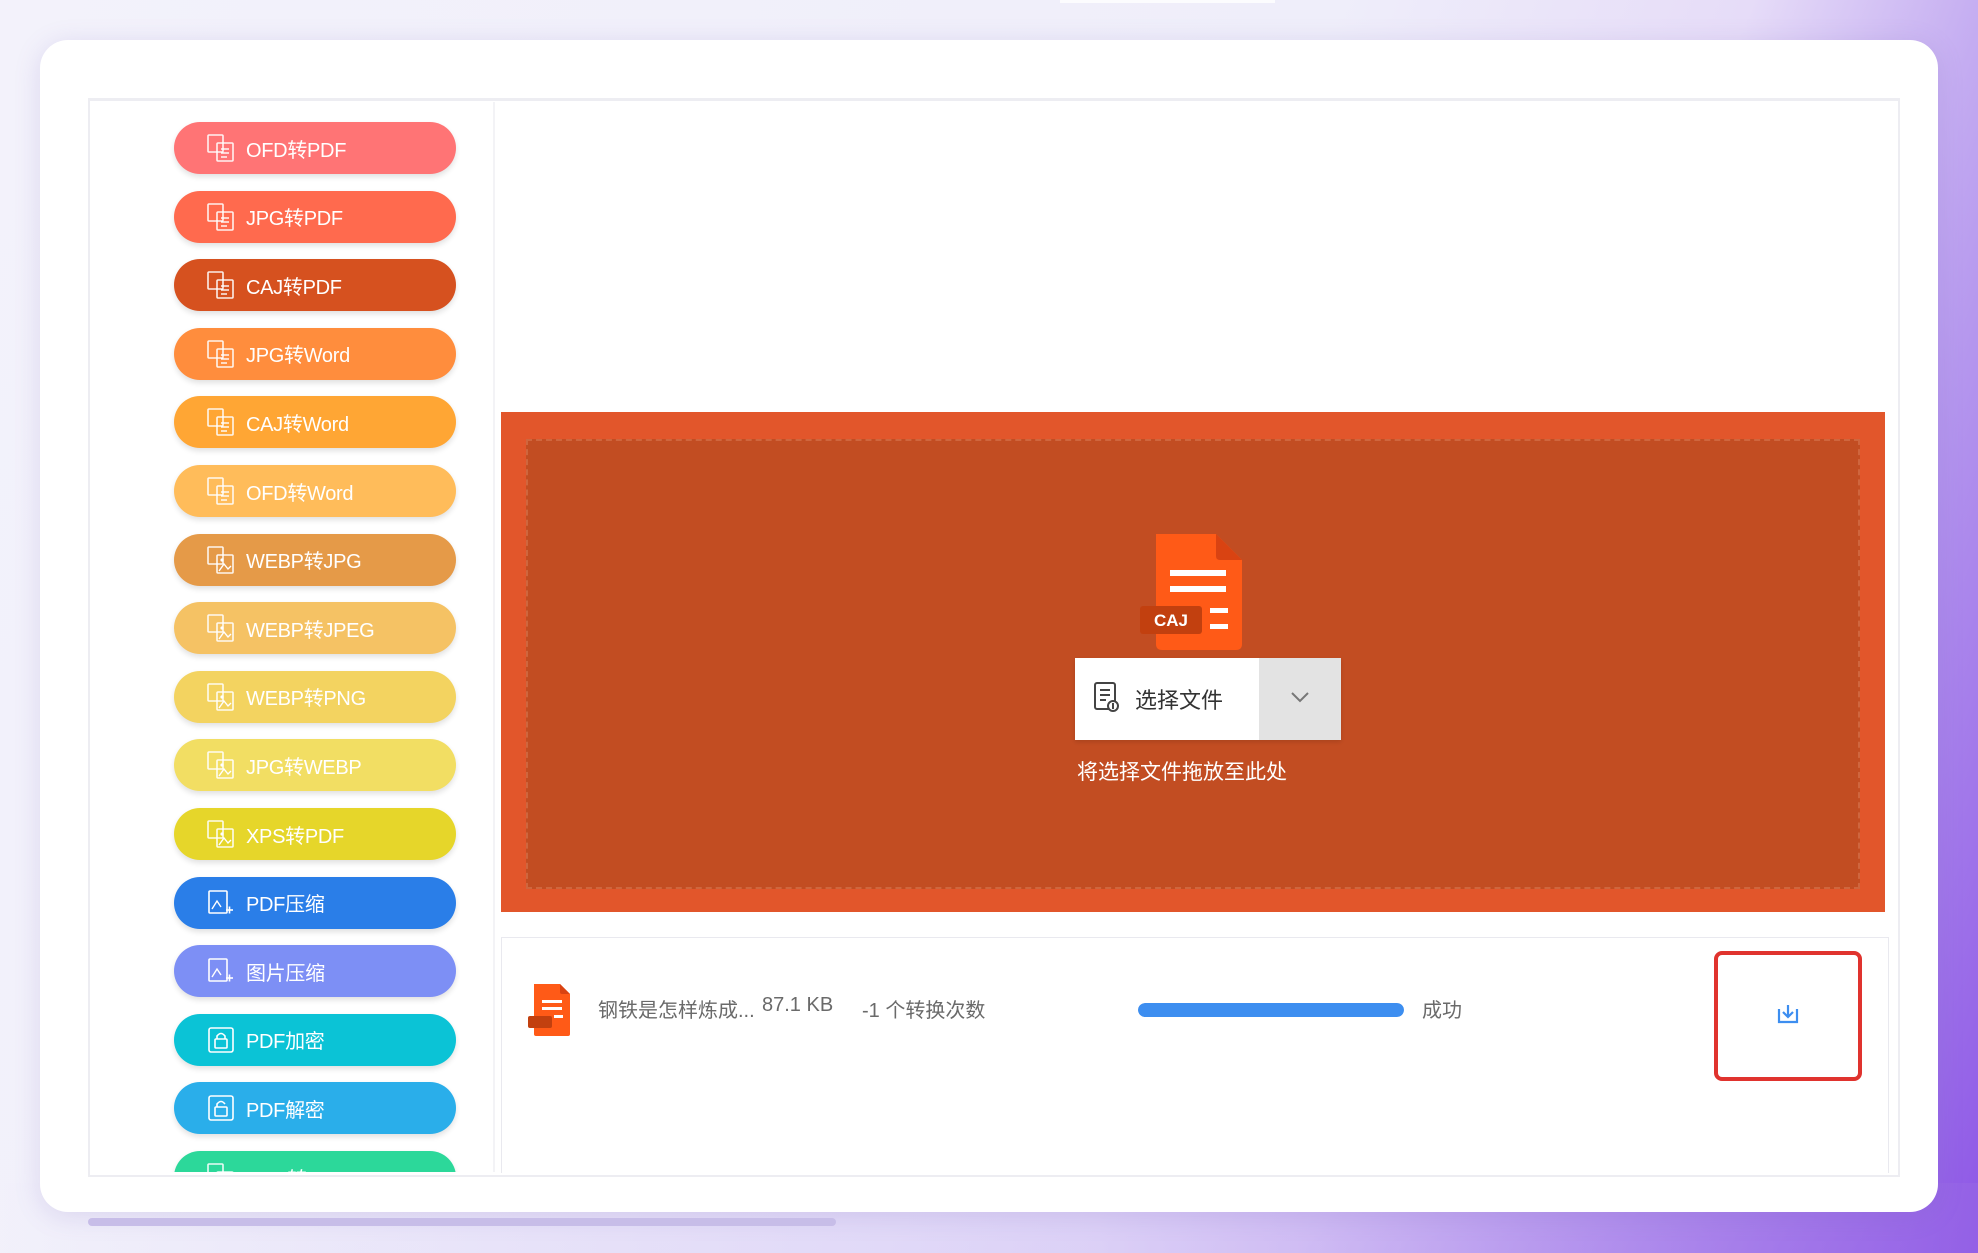 Image resolution: width=1978 pixels, height=1253 pixels. I want to click on sidebar-item: JPG转PDF, so click(315, 216).